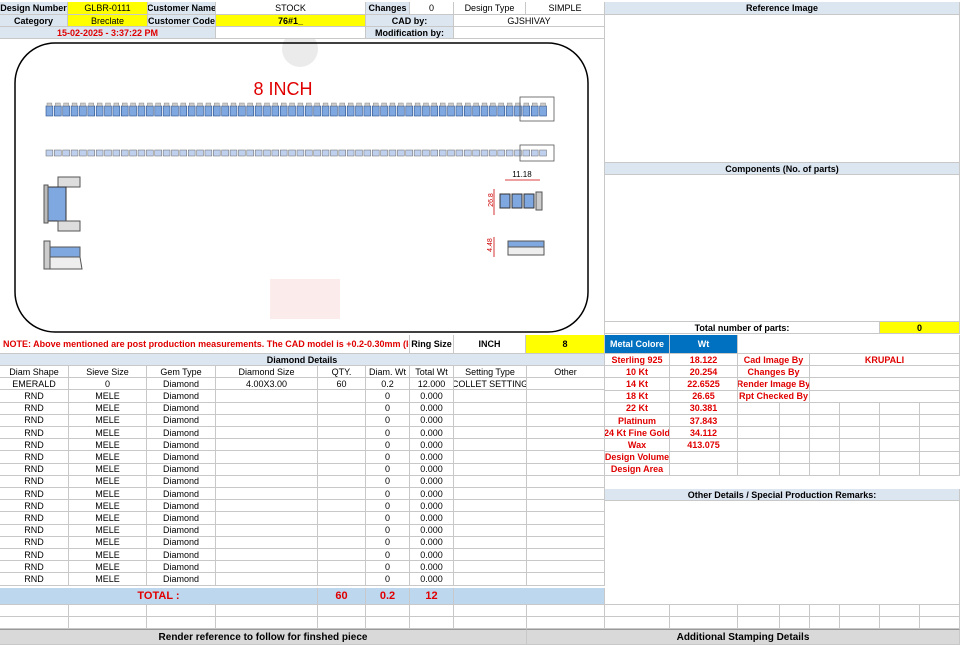 This screenshot has height=645, width=960. I want to click on category-value: Breclate, so click(108, 21).